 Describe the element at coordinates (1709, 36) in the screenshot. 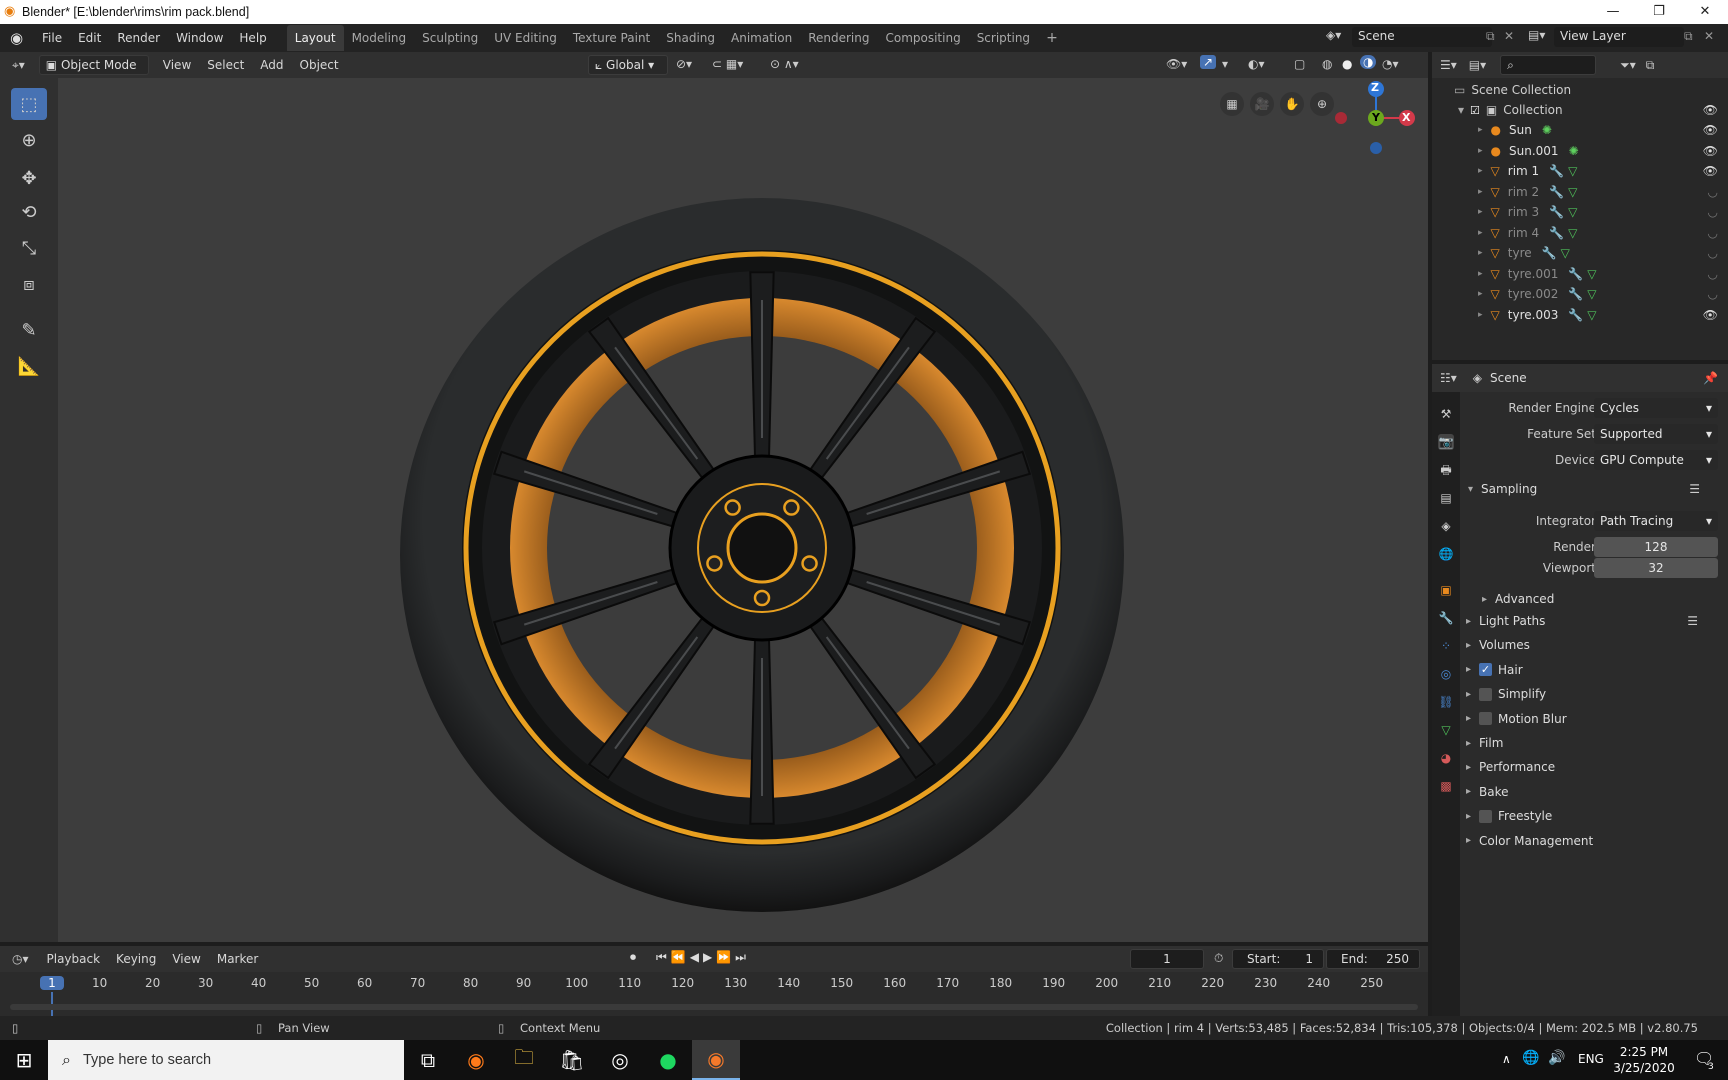

I see `remove-view-layer-icon: ✕` at that location.